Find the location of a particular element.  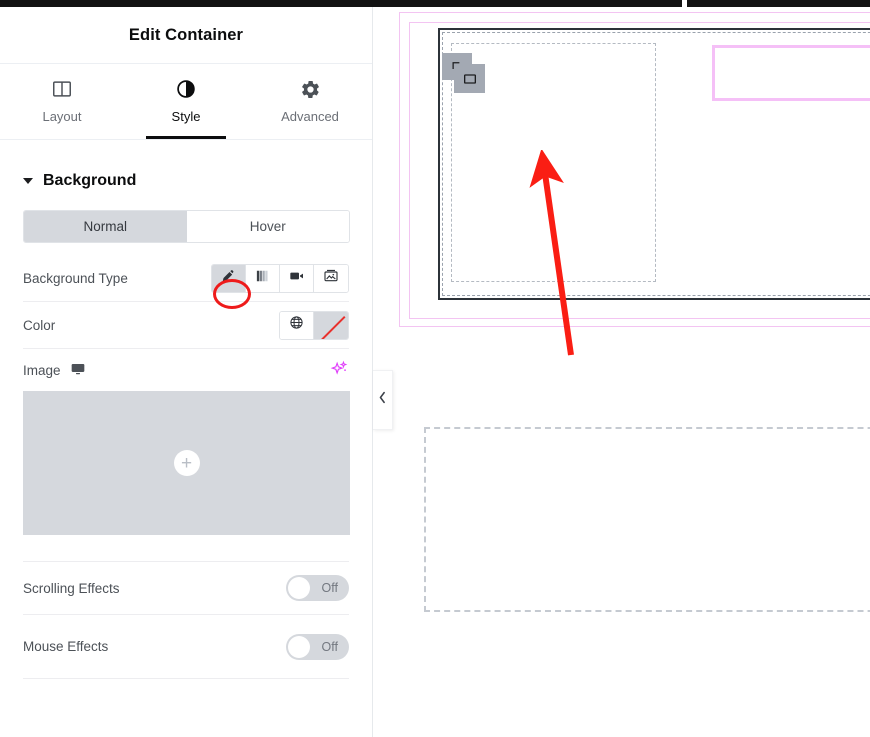

tab-layout: Layout is located at coordinates (62, 101).